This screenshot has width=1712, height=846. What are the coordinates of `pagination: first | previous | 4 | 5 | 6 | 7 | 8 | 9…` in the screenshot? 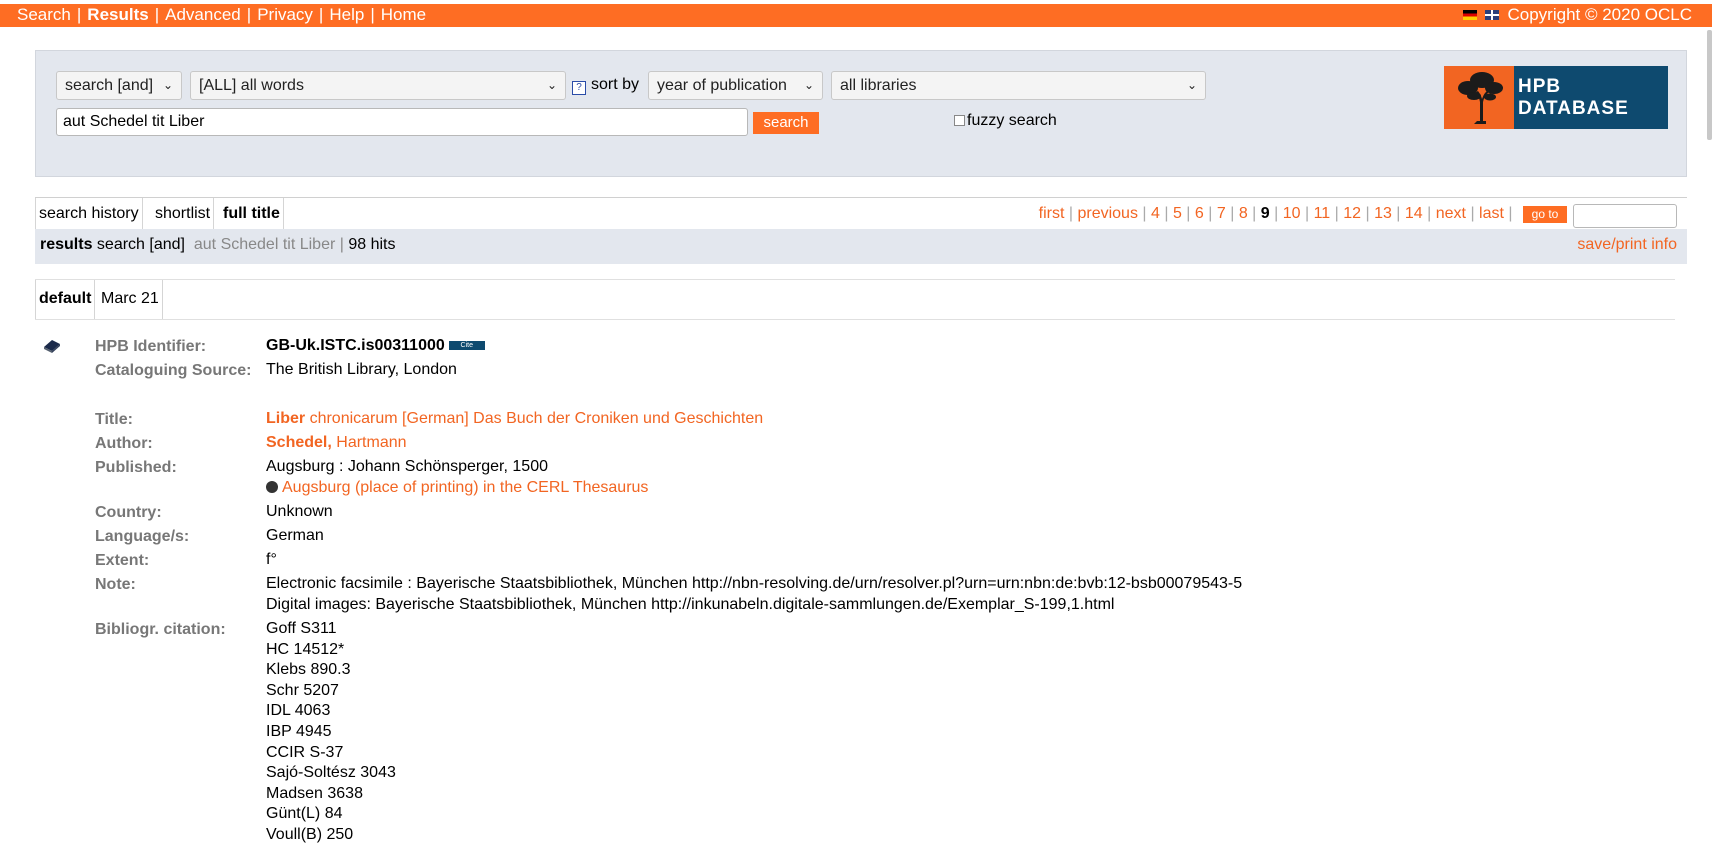 It's located at (1277, 213).